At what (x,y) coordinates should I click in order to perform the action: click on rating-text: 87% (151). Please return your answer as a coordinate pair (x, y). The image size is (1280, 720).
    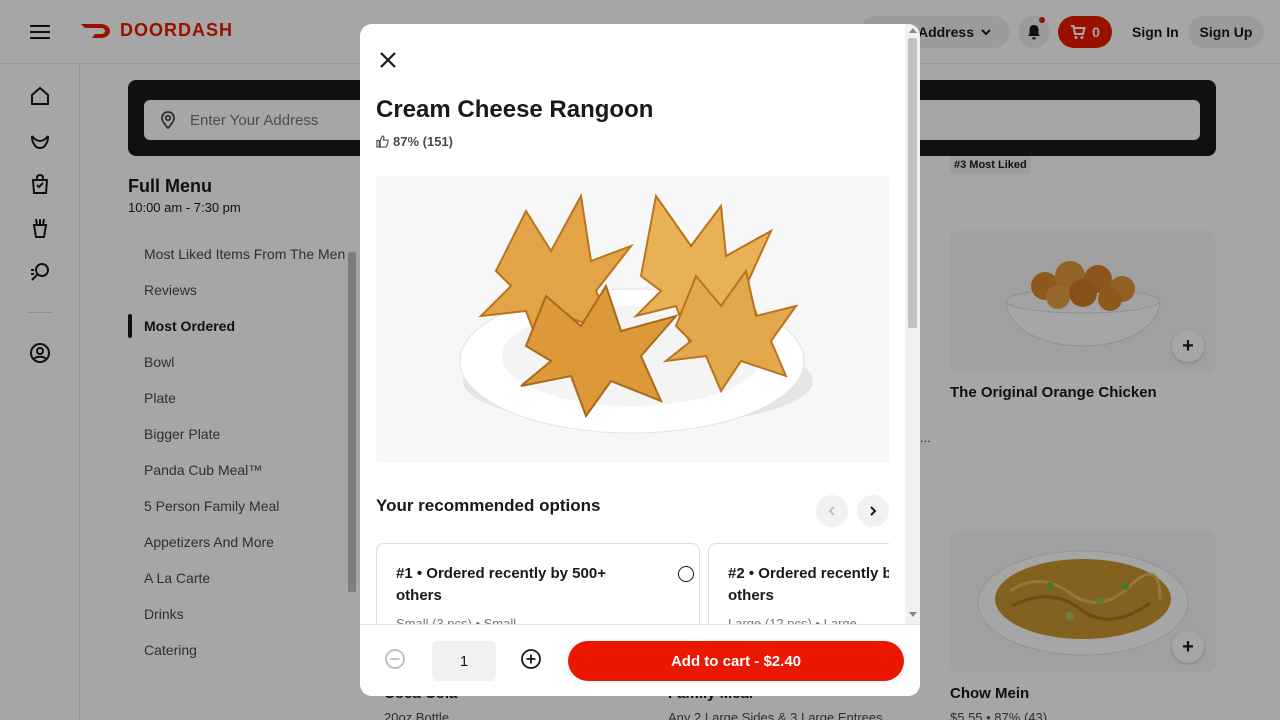
    Looking at the image, I should click on (423, 141).